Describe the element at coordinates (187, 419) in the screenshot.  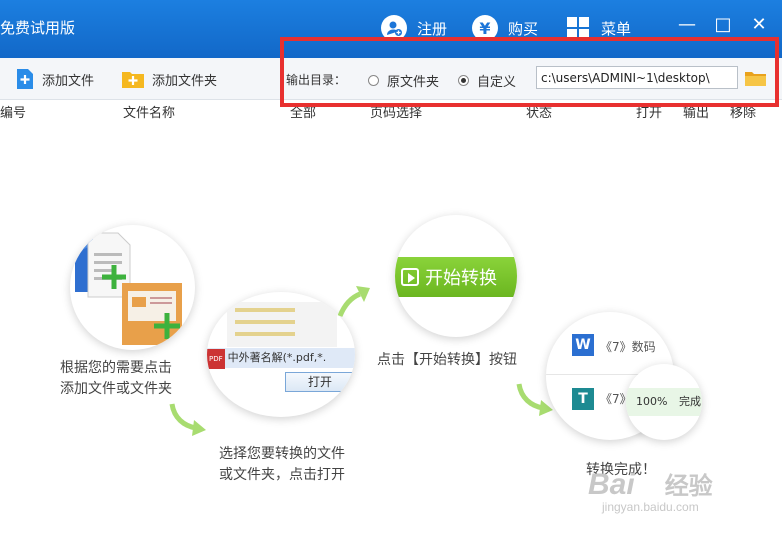
I see `arrow-step1-icon` at that location.